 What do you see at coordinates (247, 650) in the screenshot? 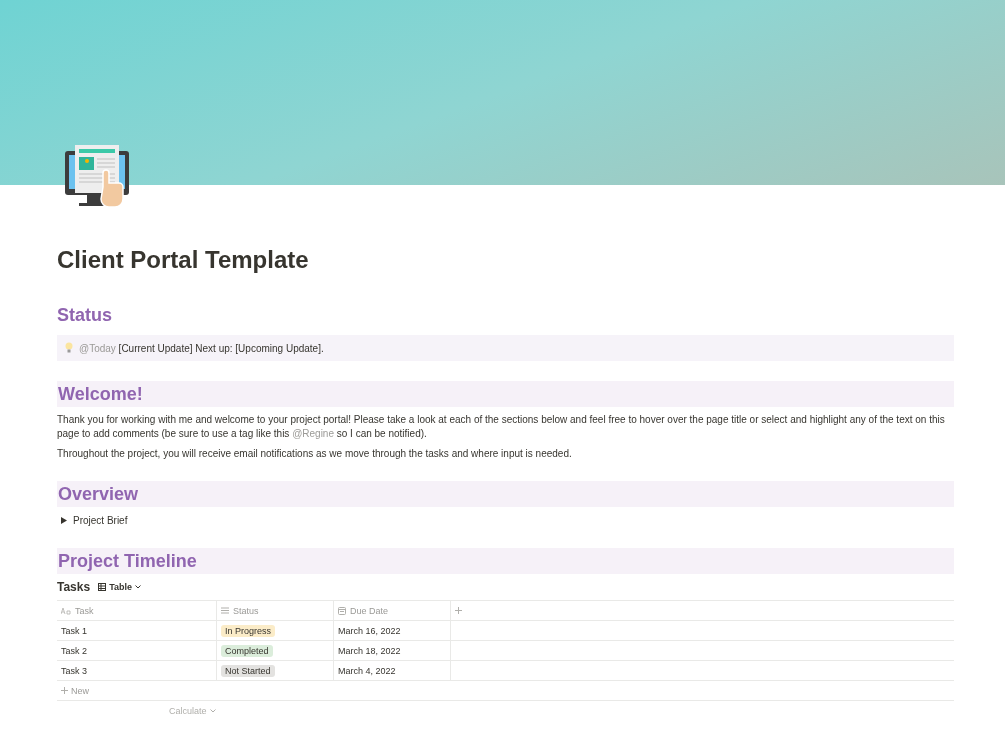
I see `status-tag: Completed` at bounding box center [247, 650].